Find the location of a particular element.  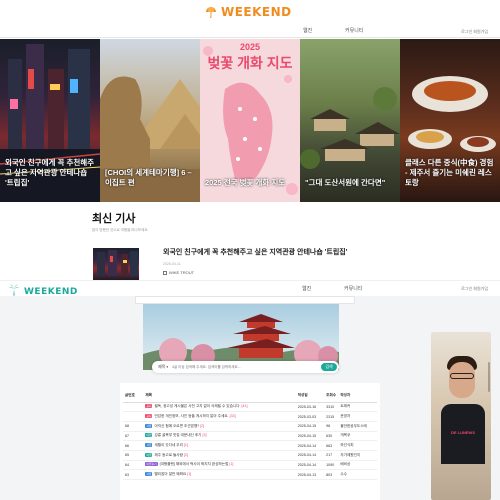

table-row: 65 여행 제주 동고로 돌사람 [2] 2025-04-14 217 자가제원인지 is located at coordinates (250, 455).